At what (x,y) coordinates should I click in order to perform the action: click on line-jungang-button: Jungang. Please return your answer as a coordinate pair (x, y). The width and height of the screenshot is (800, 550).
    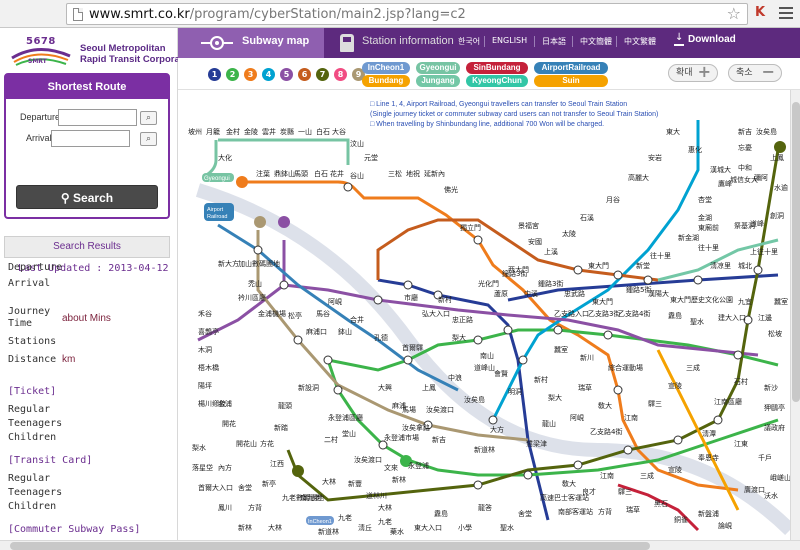
    Looking at the image, I should click on (438, 81).